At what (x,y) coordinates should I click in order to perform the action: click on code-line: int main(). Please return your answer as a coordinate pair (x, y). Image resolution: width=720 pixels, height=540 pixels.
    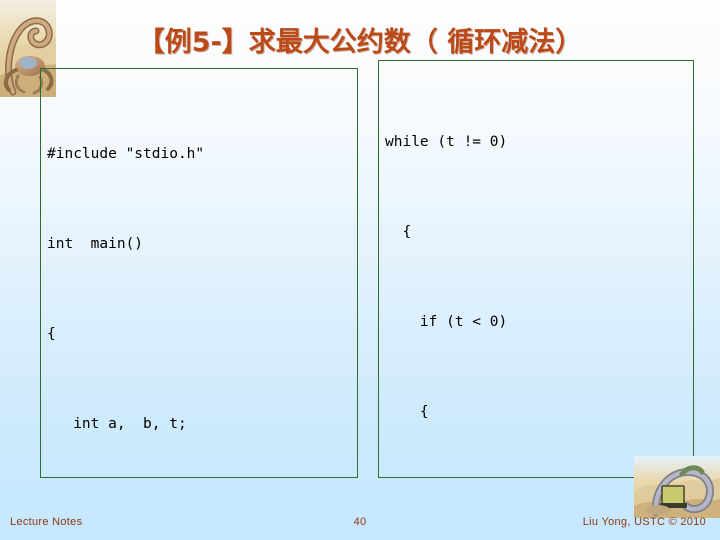
    Looking at the image, I should click on (95, 244).